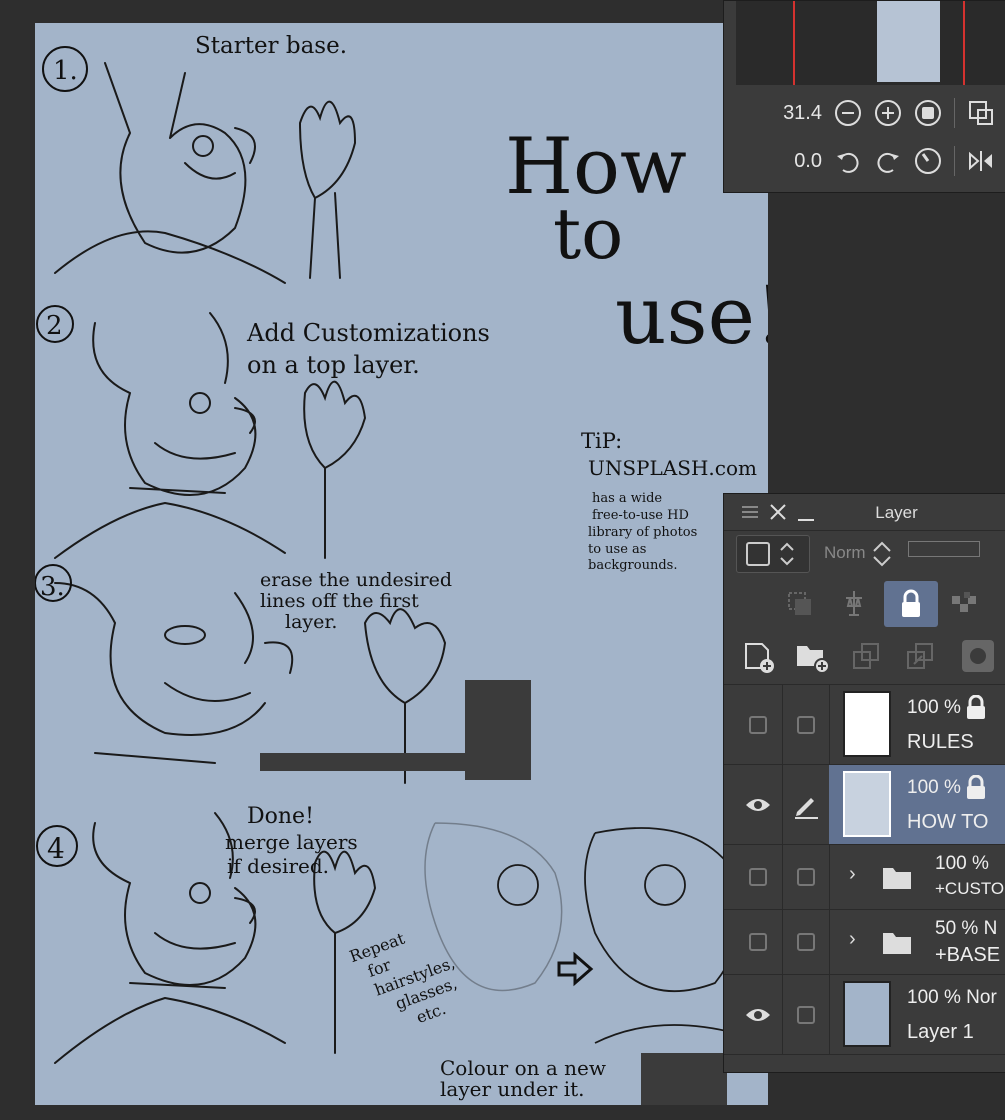  What do you see at coordinates (776, 113) in the screenshot?
I see `zoom-value: 31.4` at bounding box center [776, 113].